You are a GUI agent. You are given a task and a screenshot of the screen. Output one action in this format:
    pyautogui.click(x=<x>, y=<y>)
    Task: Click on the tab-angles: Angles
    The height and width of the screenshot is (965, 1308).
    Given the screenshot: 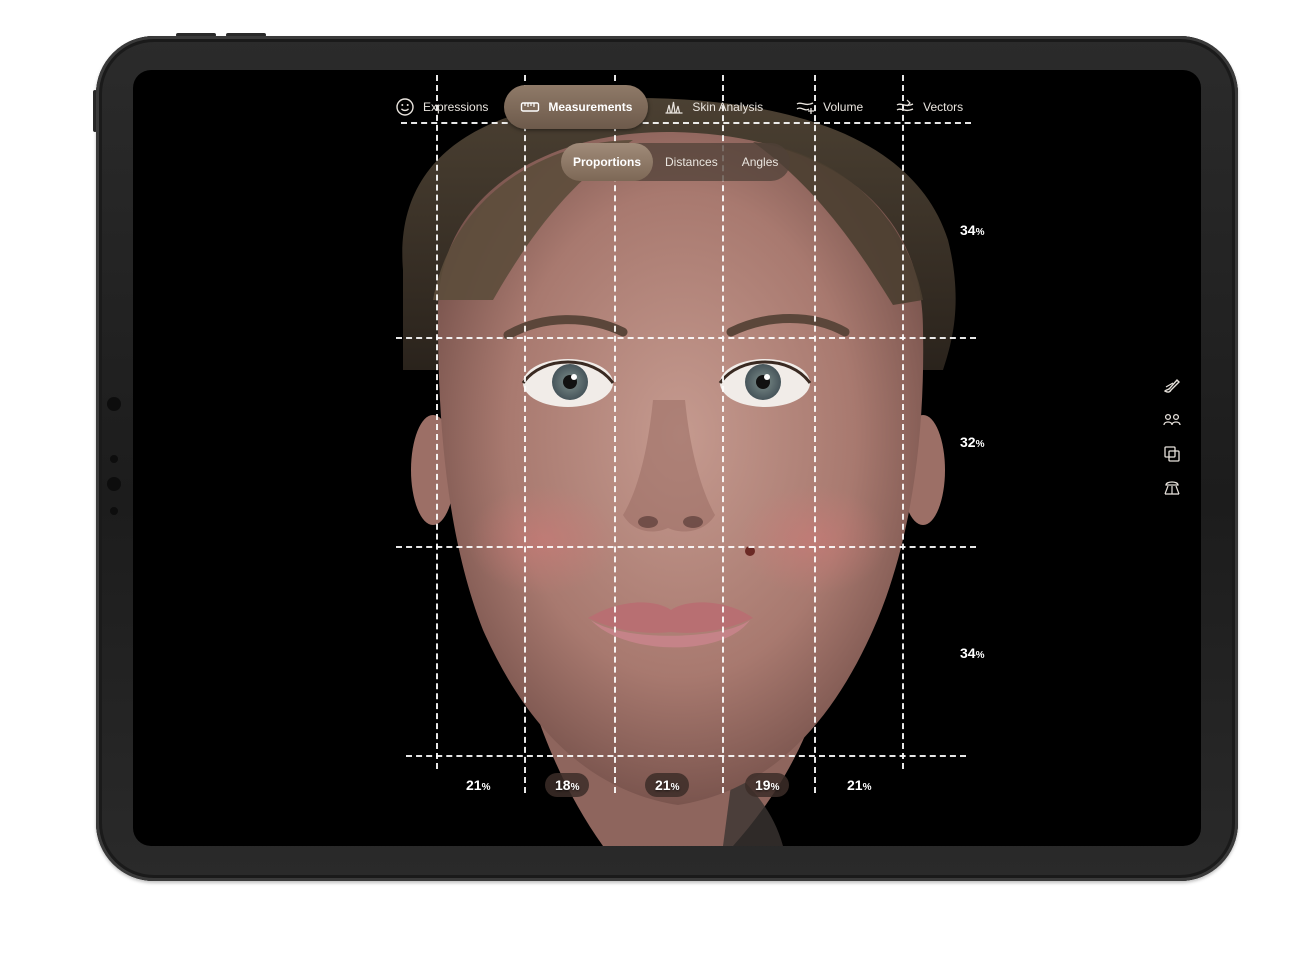 What is the action you would take?
    pyautogui.click(x=760, y=162)
    